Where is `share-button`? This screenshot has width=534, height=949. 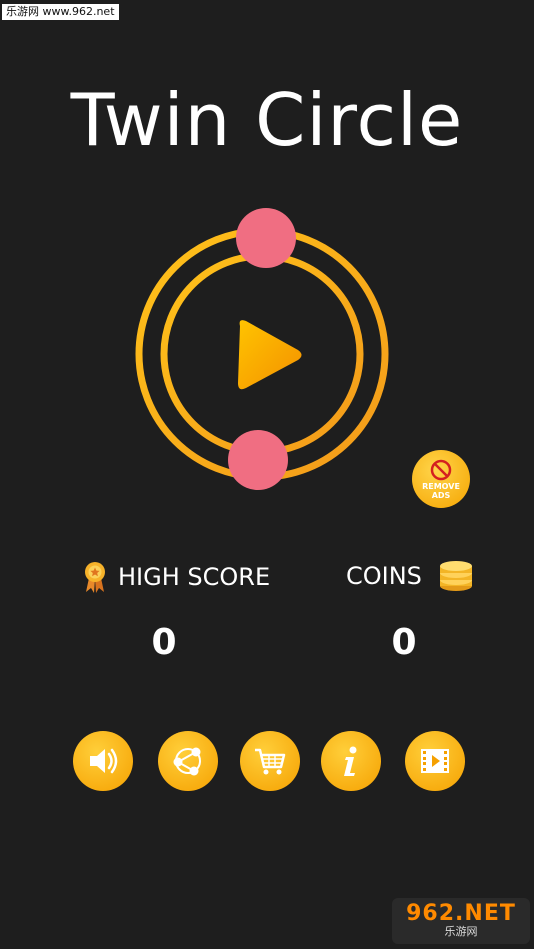
share-button is located at coordinates (188, 761).